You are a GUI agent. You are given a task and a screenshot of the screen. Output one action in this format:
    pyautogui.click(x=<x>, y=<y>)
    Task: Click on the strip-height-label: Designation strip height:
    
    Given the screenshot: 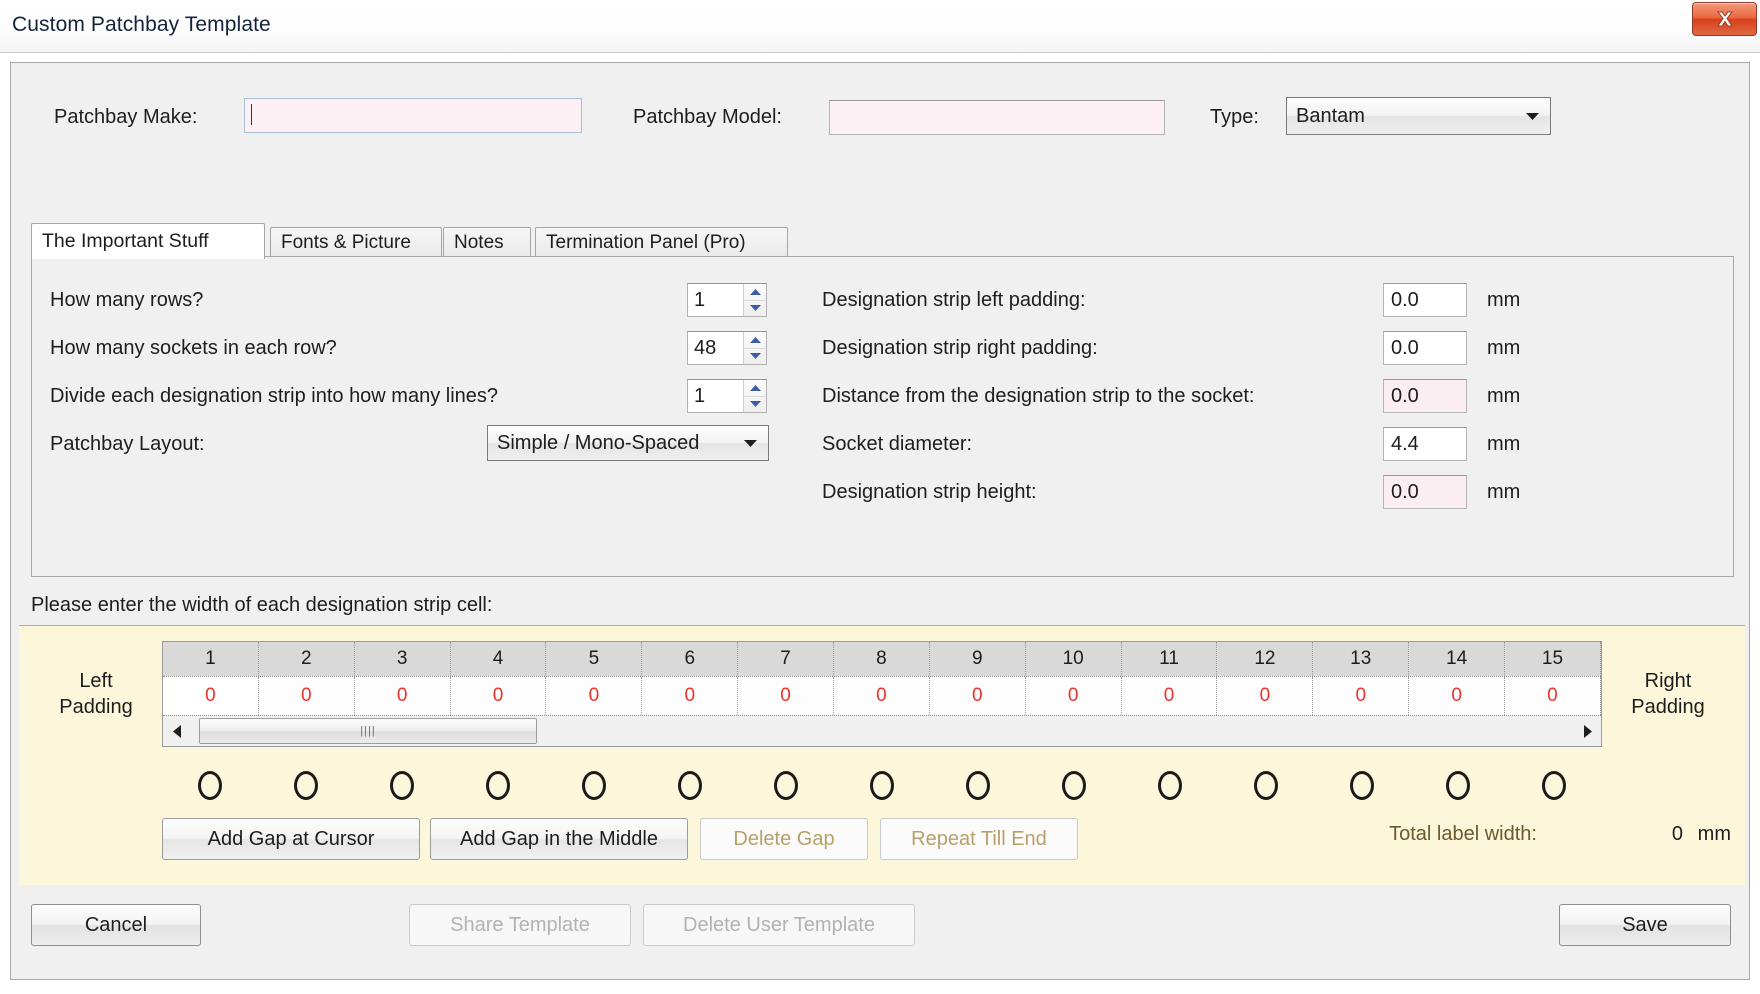 What is the action you would take?
    pyautogui.click(x=929, y=492)
    